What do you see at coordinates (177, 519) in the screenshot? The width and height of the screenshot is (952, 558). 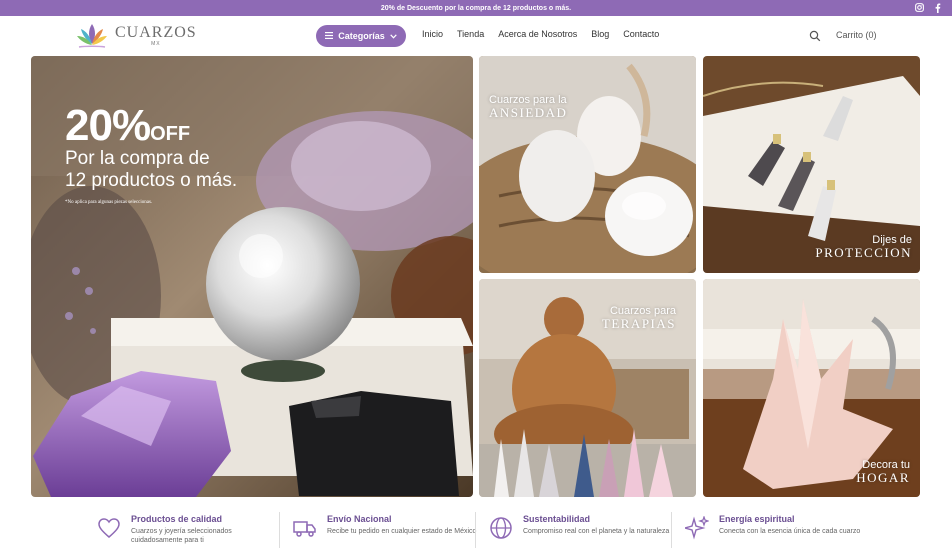 I see `feature-quality-title: Productos de calidad` at bounding box center [177, 519].